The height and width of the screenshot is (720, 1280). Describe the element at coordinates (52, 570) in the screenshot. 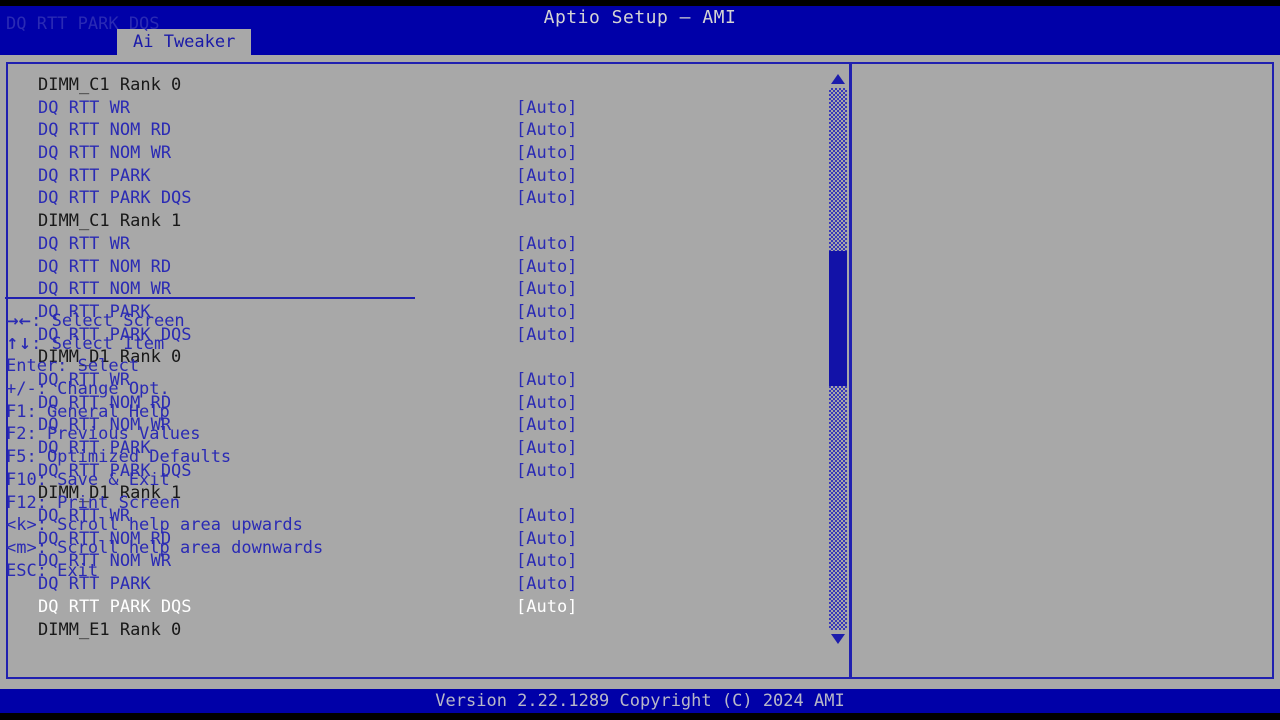

I see `legend-text: ESC: Exit` at that location.